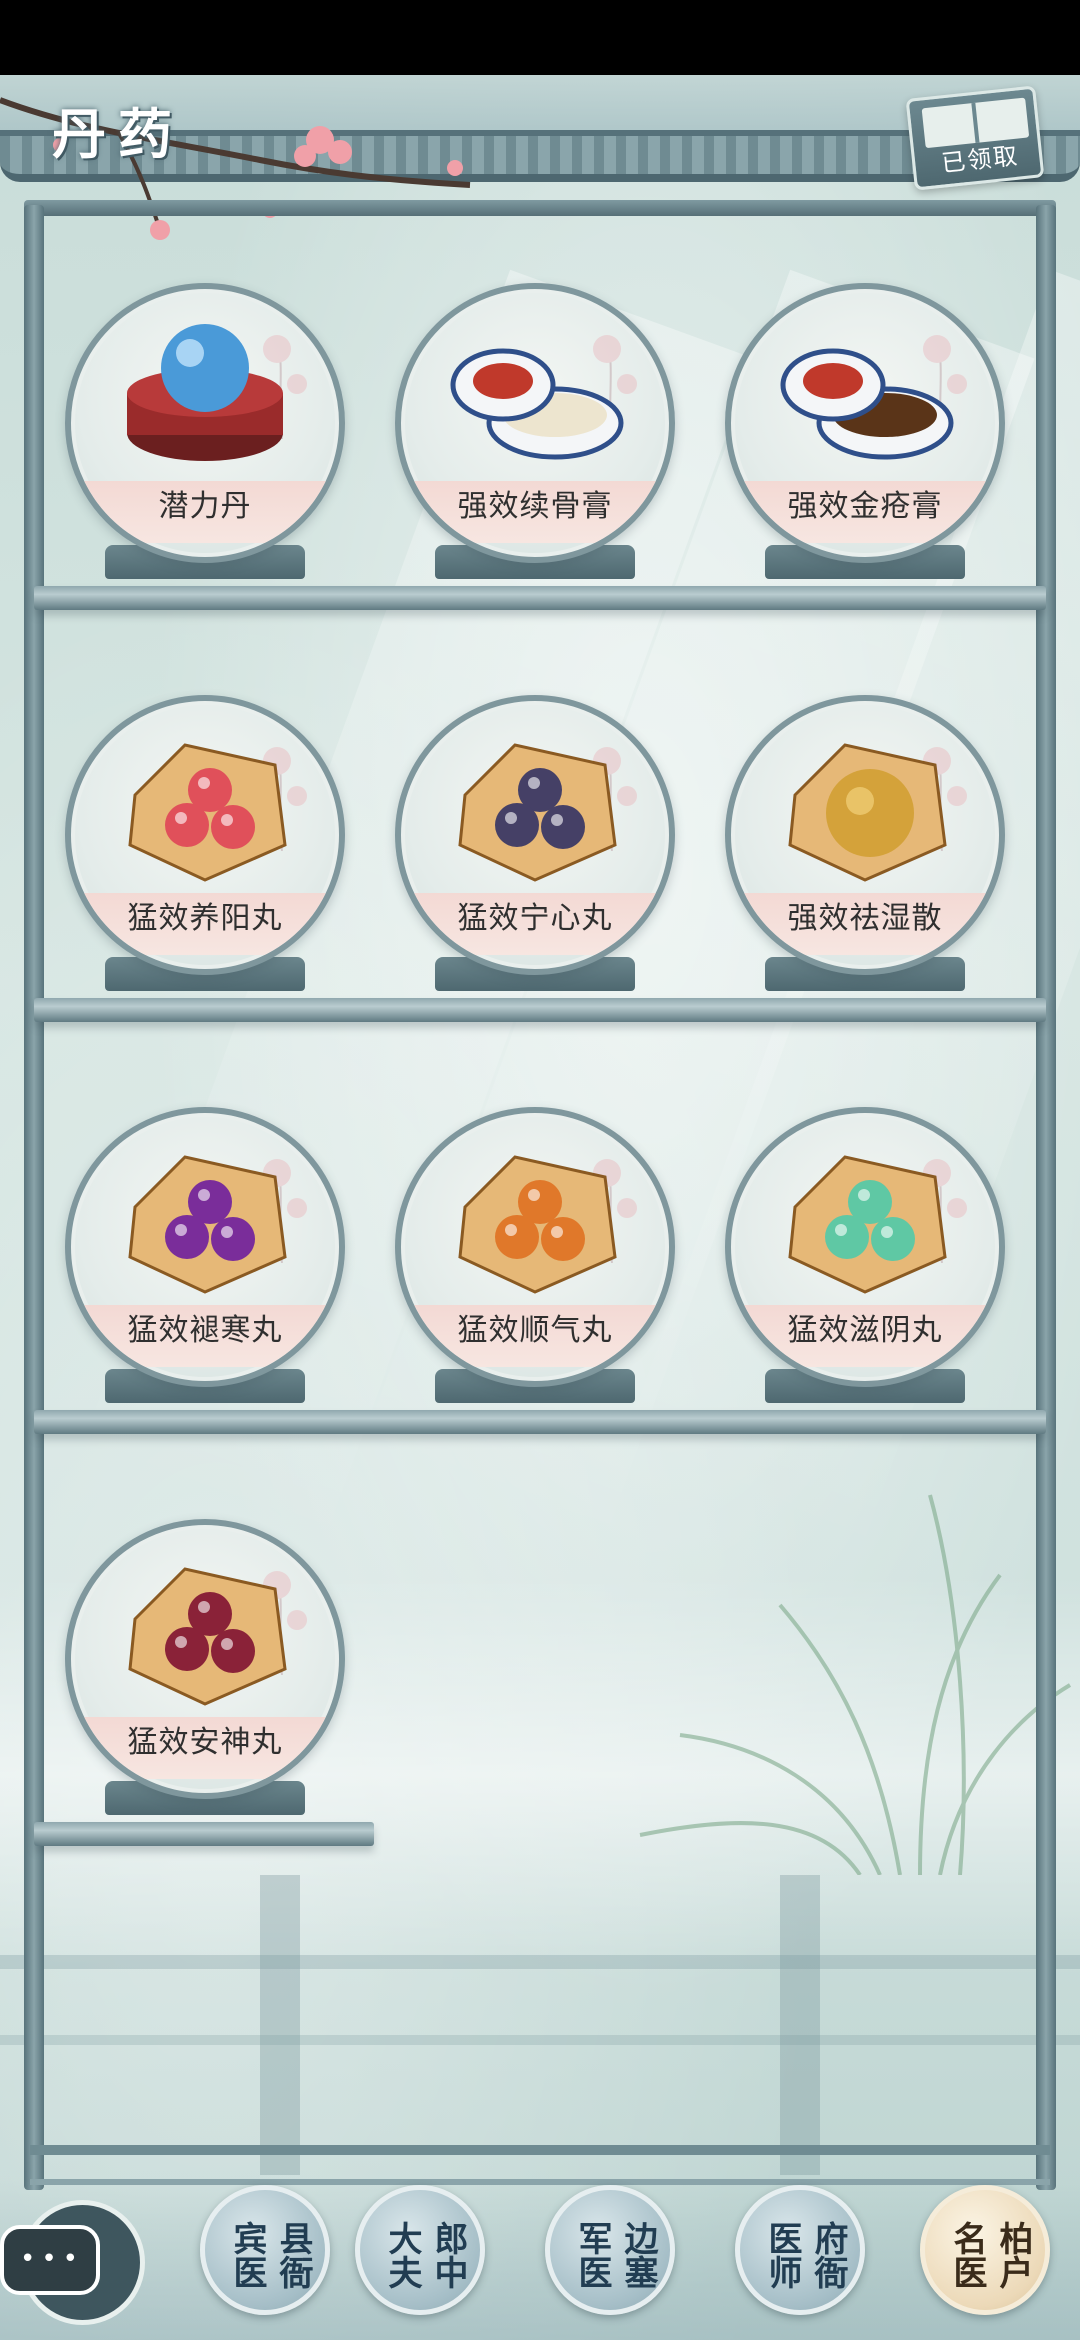 The width and height of the screenshot is (1080, 2340). I want to click on grass-decoration, so click(855, 1684).